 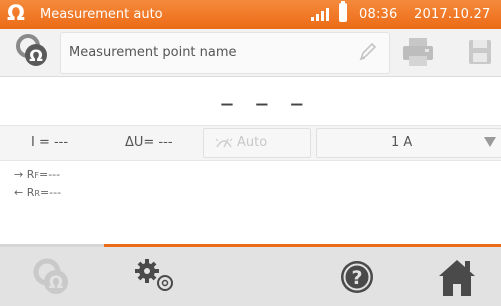 I want to click on measurement-point-field: Measurement point name, so click(x=225, y=53).